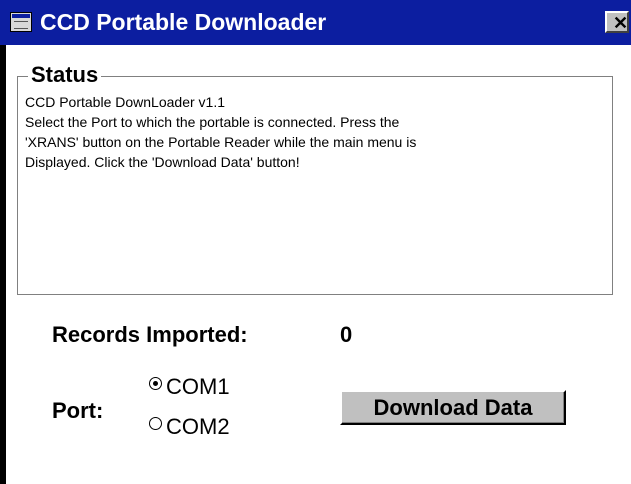  I want to click on close-button: ✕, so click(617, 22).